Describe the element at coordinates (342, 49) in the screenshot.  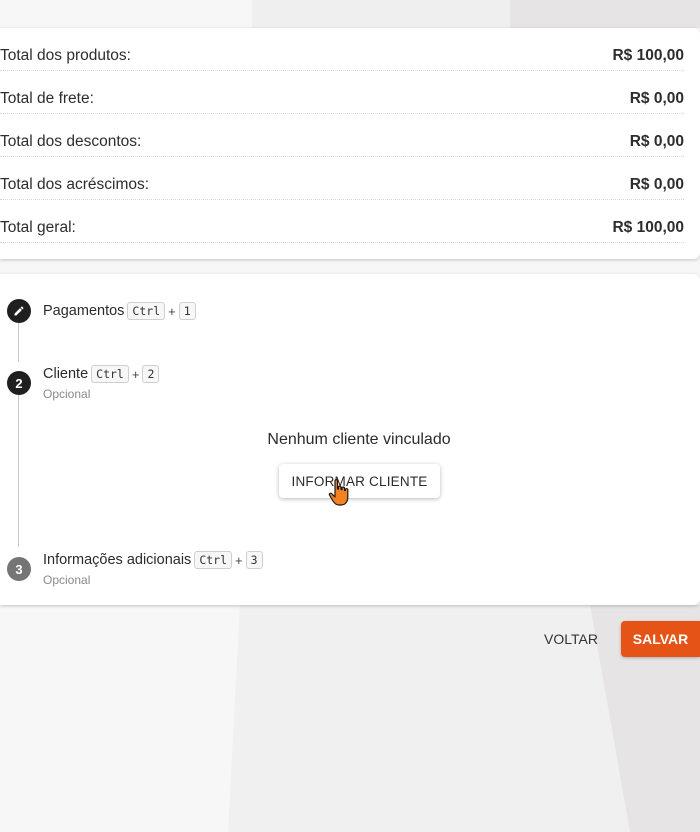
I see `totals-row-products: Total dos produtos: R$ 100,00` at that location.